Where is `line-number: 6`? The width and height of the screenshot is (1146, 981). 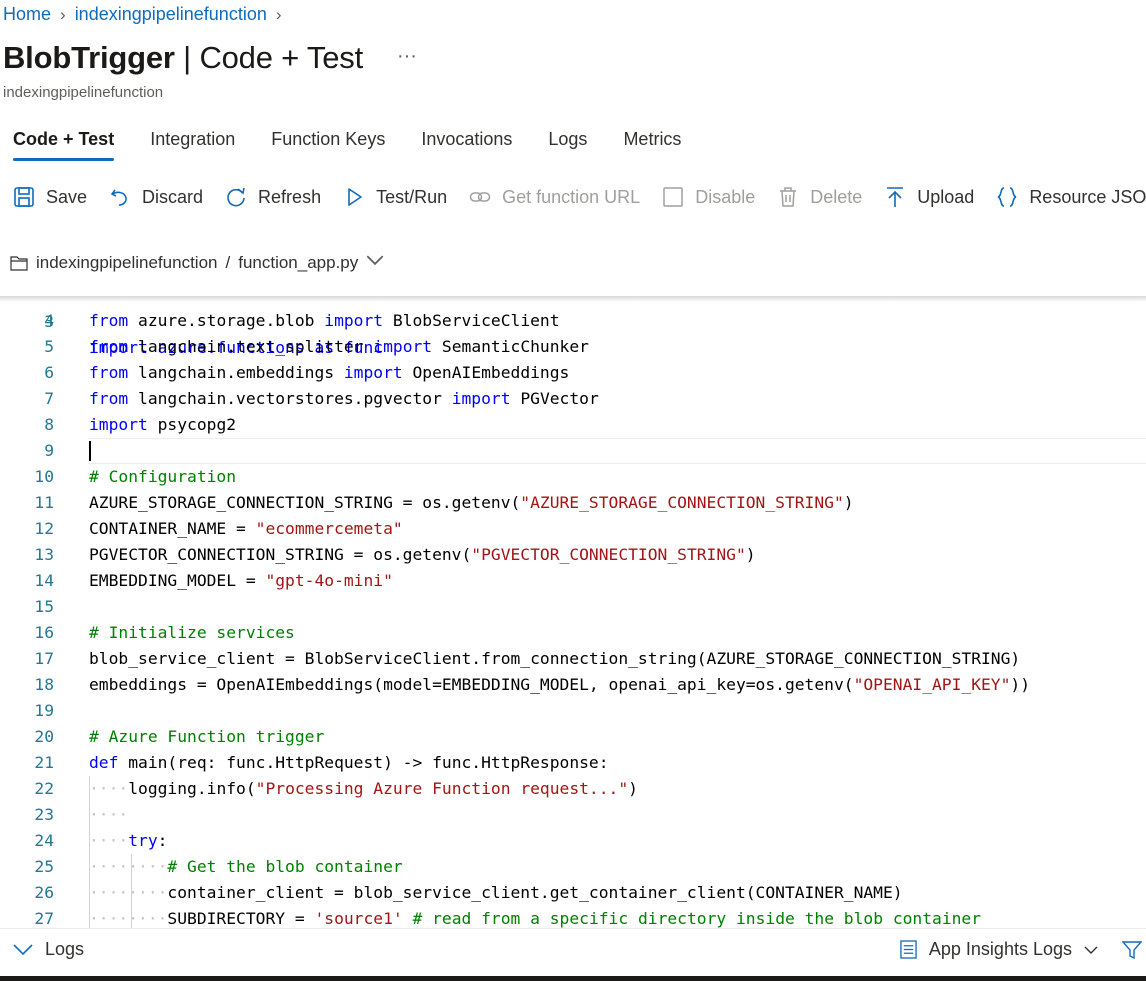 line-number: 6 is located at coordinates (49, 372).